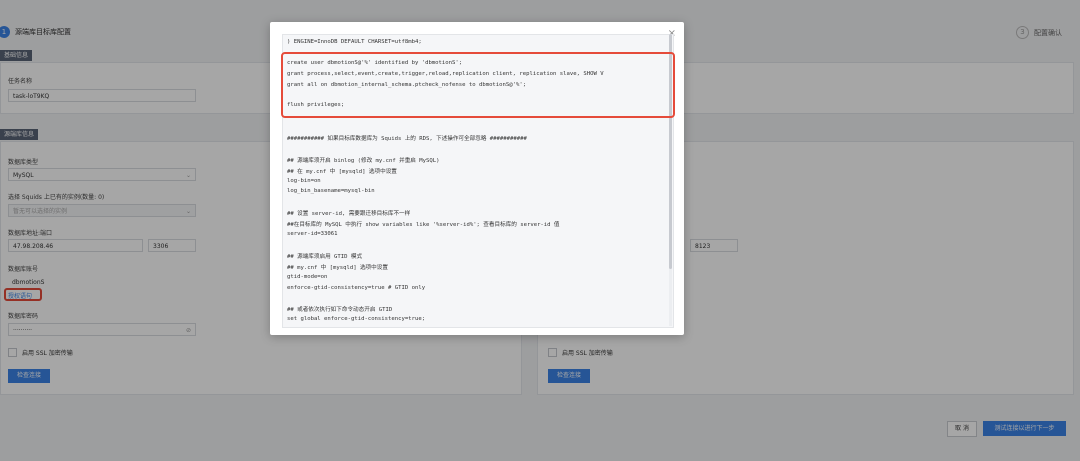 The height and width of the screenshot is (461, 1080). Describe the element at coordinates (307, 277) in the screenshot. I see `code-line: gtid-mode=on` at that location.